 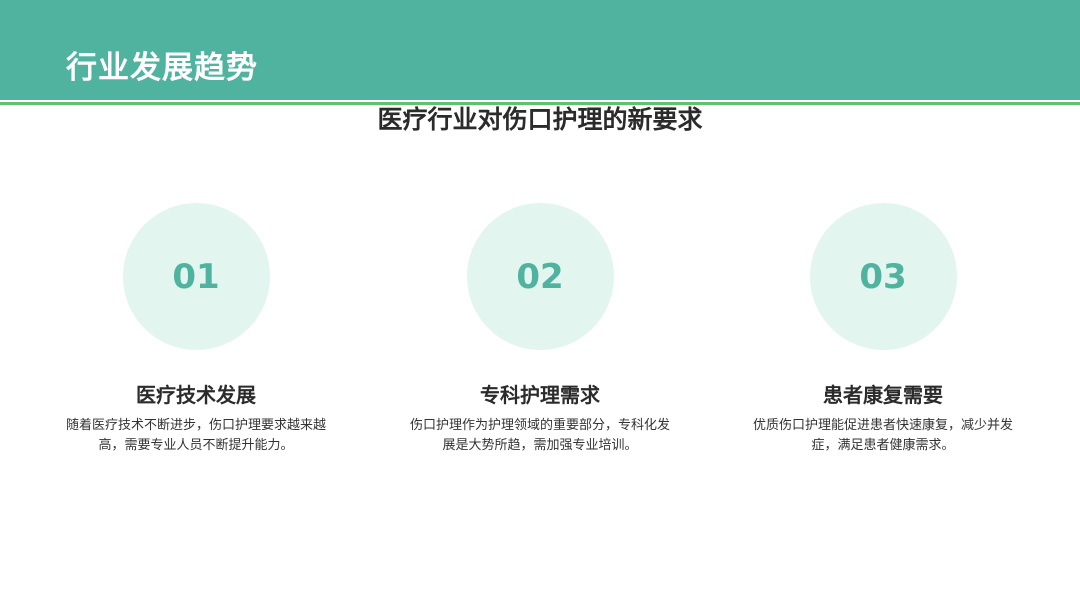 I want to click on card-description: 优质伤口护理能促进患者快速康复，减少并发症，满足患者健康需求。, so click(x=882, y=435).